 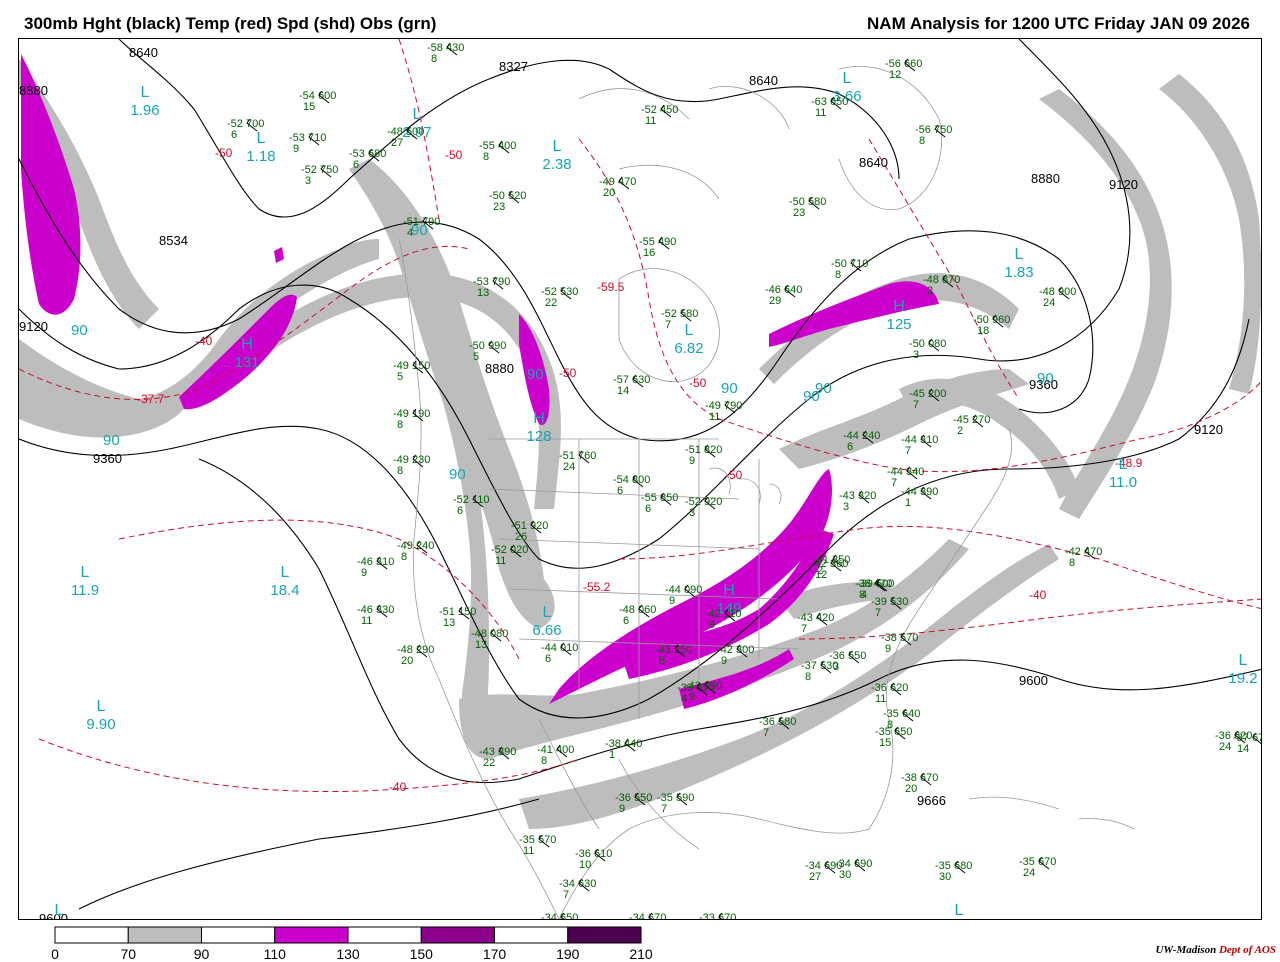 What do you see at coordinates (931, 800) in the screenshot?
I see `height-label: 9666` at bounding box center [931, 800].